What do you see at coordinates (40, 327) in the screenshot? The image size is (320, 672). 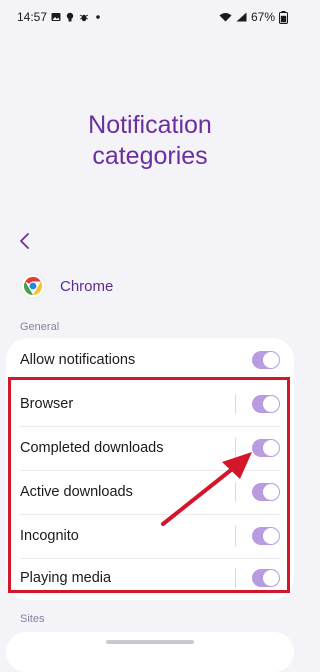 I see `section-general: General` at bounding box center [40, 327].